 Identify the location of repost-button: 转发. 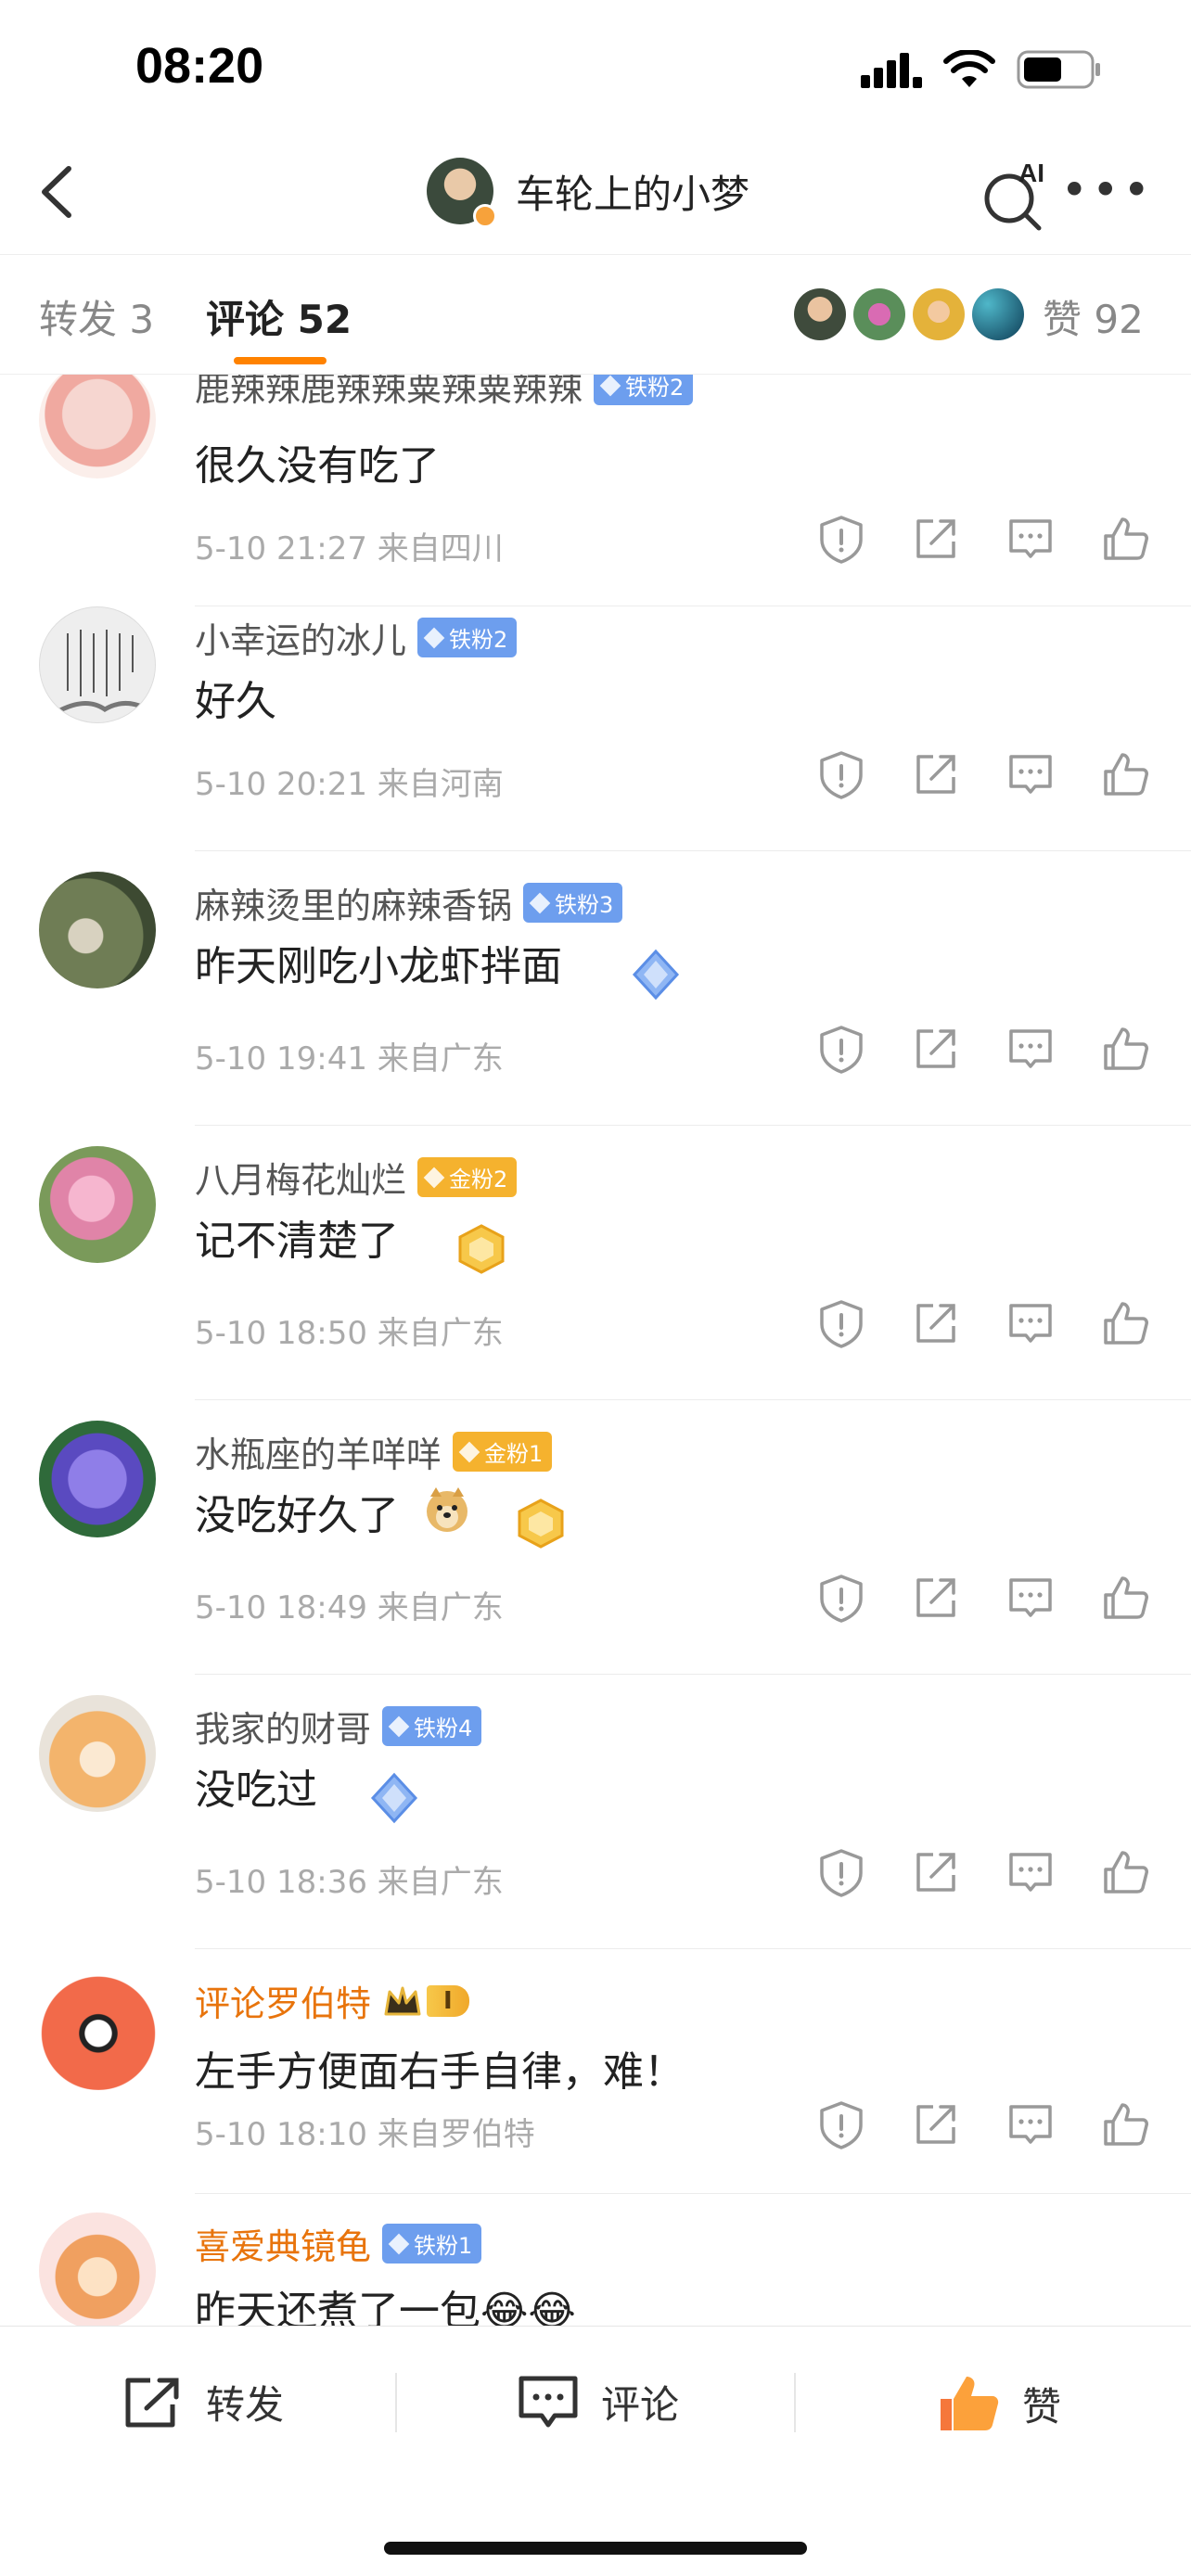
(202, 2401).